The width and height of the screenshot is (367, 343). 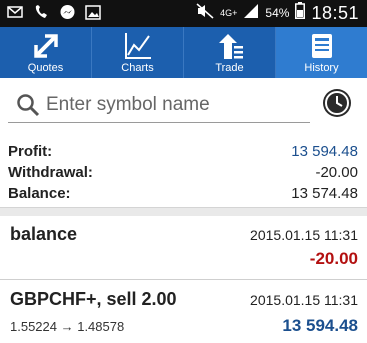 What do you see at coordinates (322, 48) in the screenshot?
I see `history-book-icon` at bounding box center [322, 48].